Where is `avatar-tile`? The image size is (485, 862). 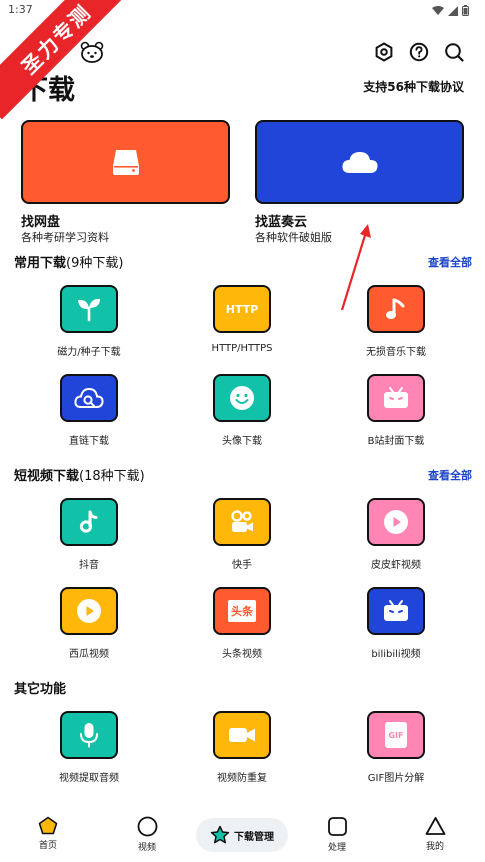
avatar-tile is located at coordinates (242, 398).